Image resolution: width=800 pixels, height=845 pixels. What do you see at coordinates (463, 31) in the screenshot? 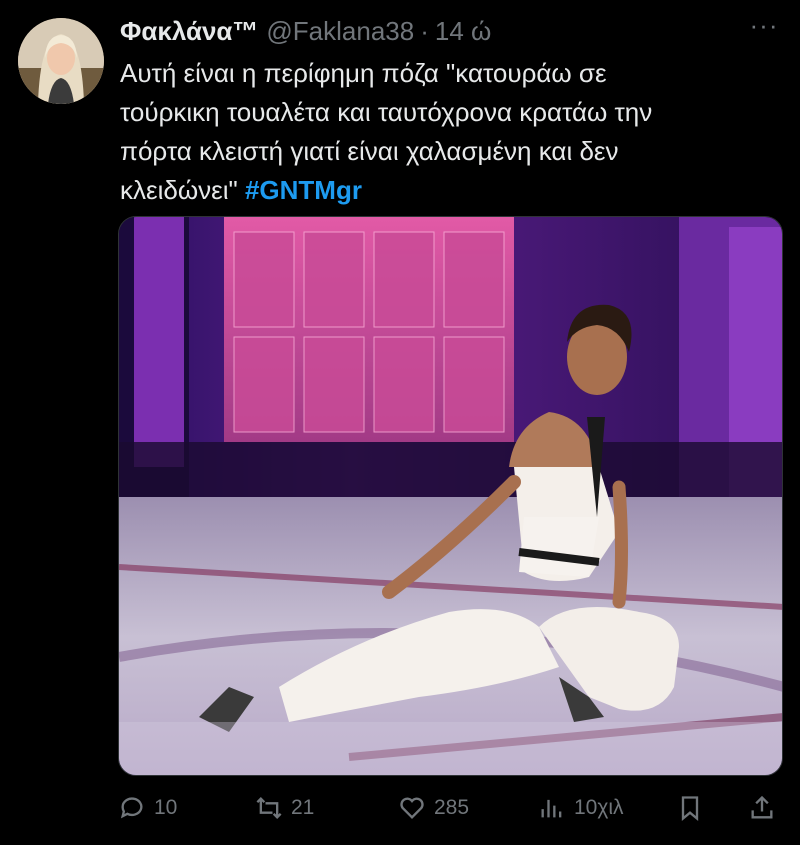
I see `timestamp: 14 ώ` at bounding box center [463, 31].